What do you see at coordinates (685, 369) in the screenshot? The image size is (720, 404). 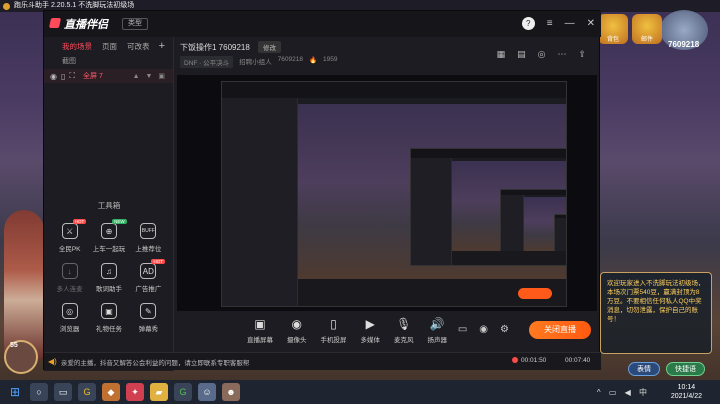 I see `quick-chat-button: 快捷语` at bounding box center [685, 369].